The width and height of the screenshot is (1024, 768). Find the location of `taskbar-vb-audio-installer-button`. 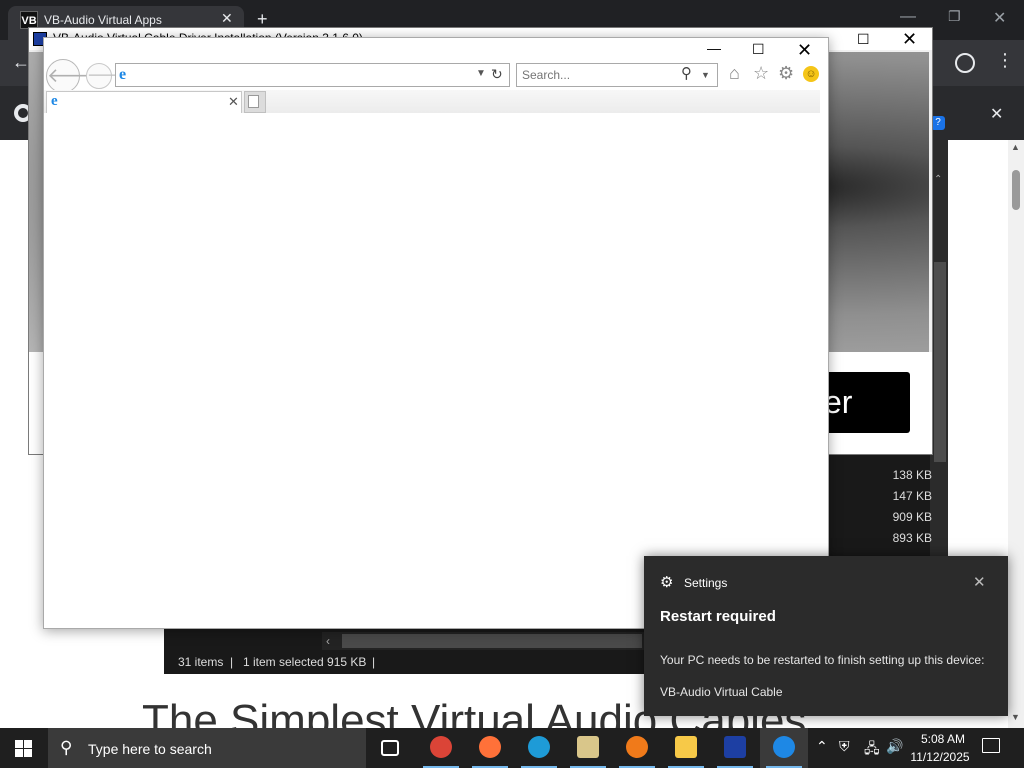

taskbar-vb-audio-installer-button is located at coordinates (735, 748).